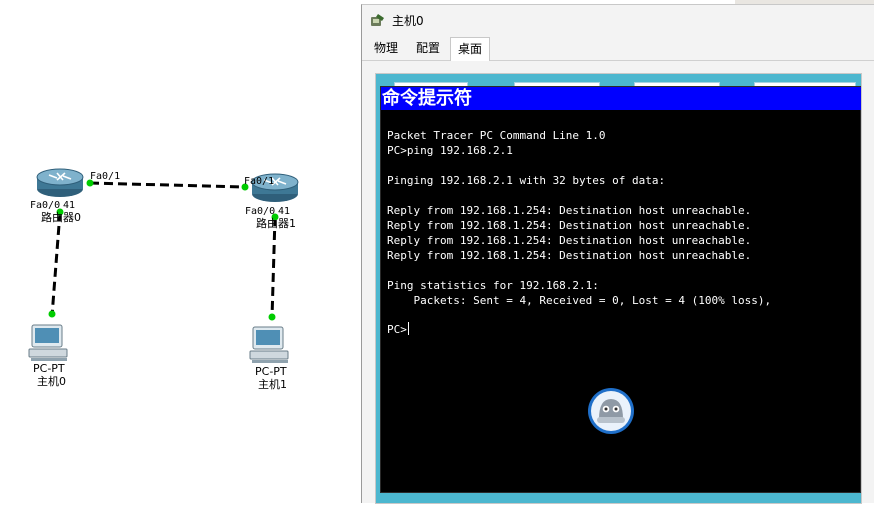  Describe the element at coordinates (284, 211) in the screenshot. I see `router1-port-extra-label: 41` at that location.